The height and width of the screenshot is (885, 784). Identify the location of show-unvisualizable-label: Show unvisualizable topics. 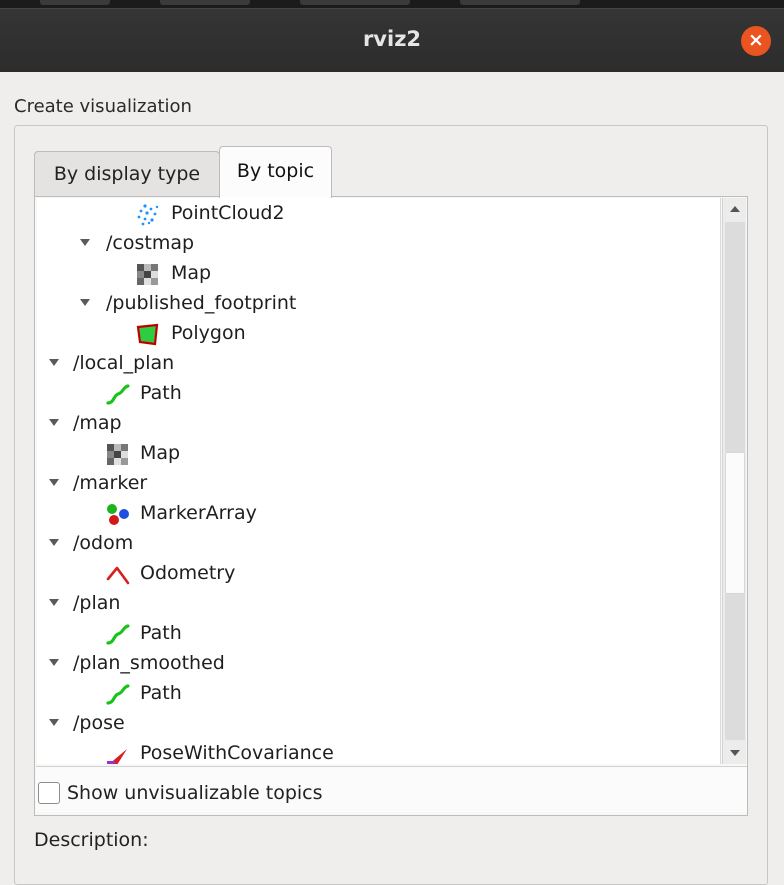
(195, 793).